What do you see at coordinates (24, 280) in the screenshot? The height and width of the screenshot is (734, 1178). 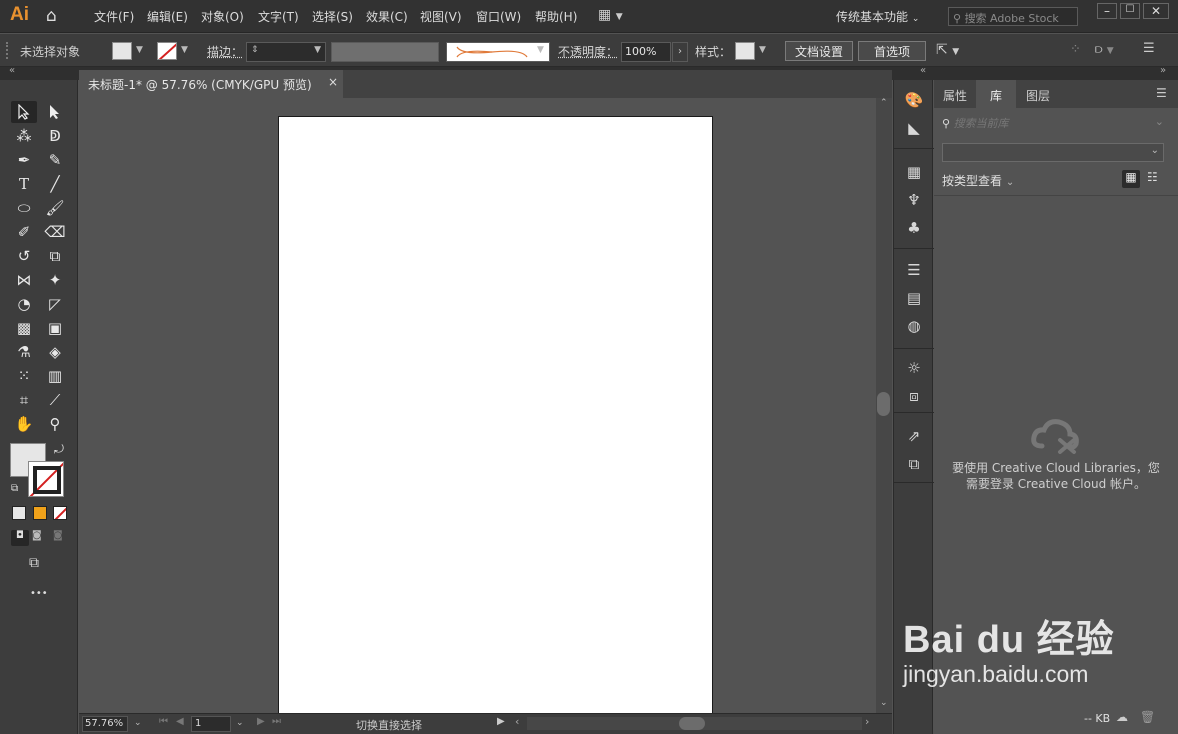 I see `width-tool-icon: ⋈` at bounding box center [24, 280].